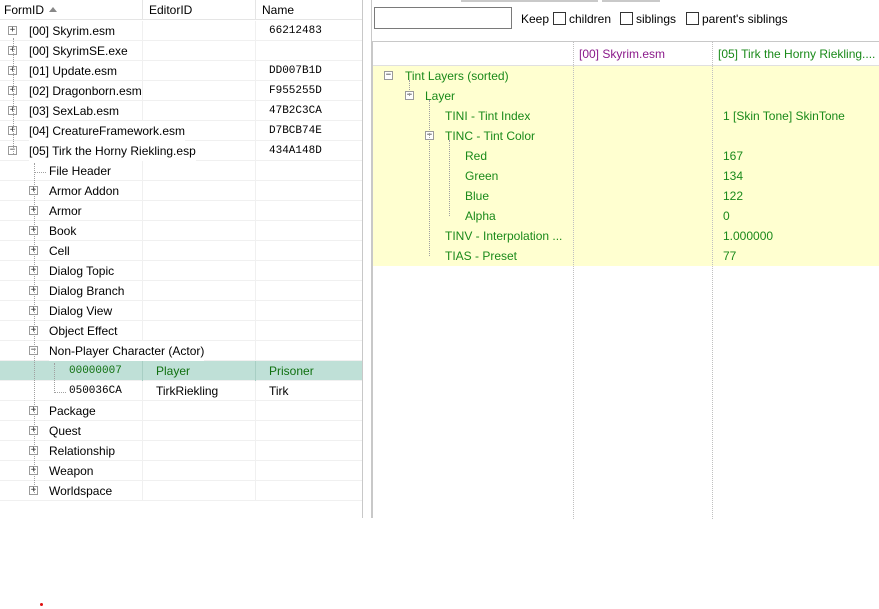  I want to click on children-label: children, so click(590, 19).